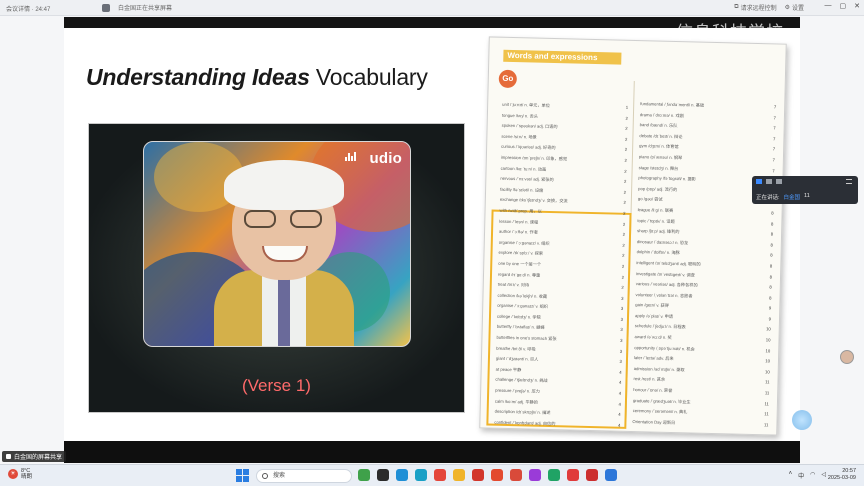  What do you see at coordinates (847, 357) in the screenshot?
I see `avatar` at bounding box center [847, 357].